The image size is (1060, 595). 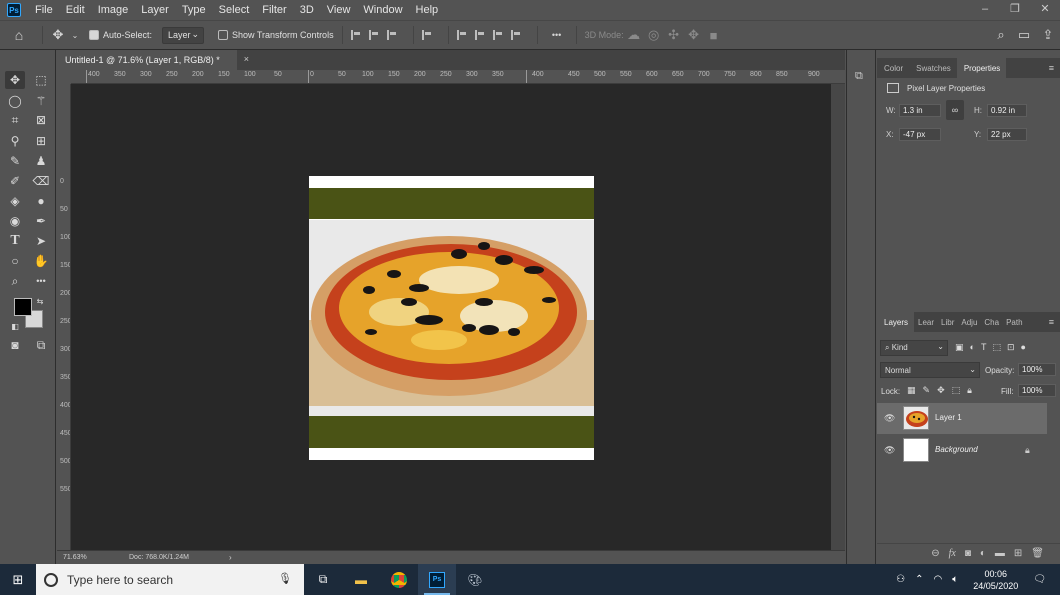 I want to click on taskbar-clock: 00:06 24/05/2020, so click(x=995, y=580).